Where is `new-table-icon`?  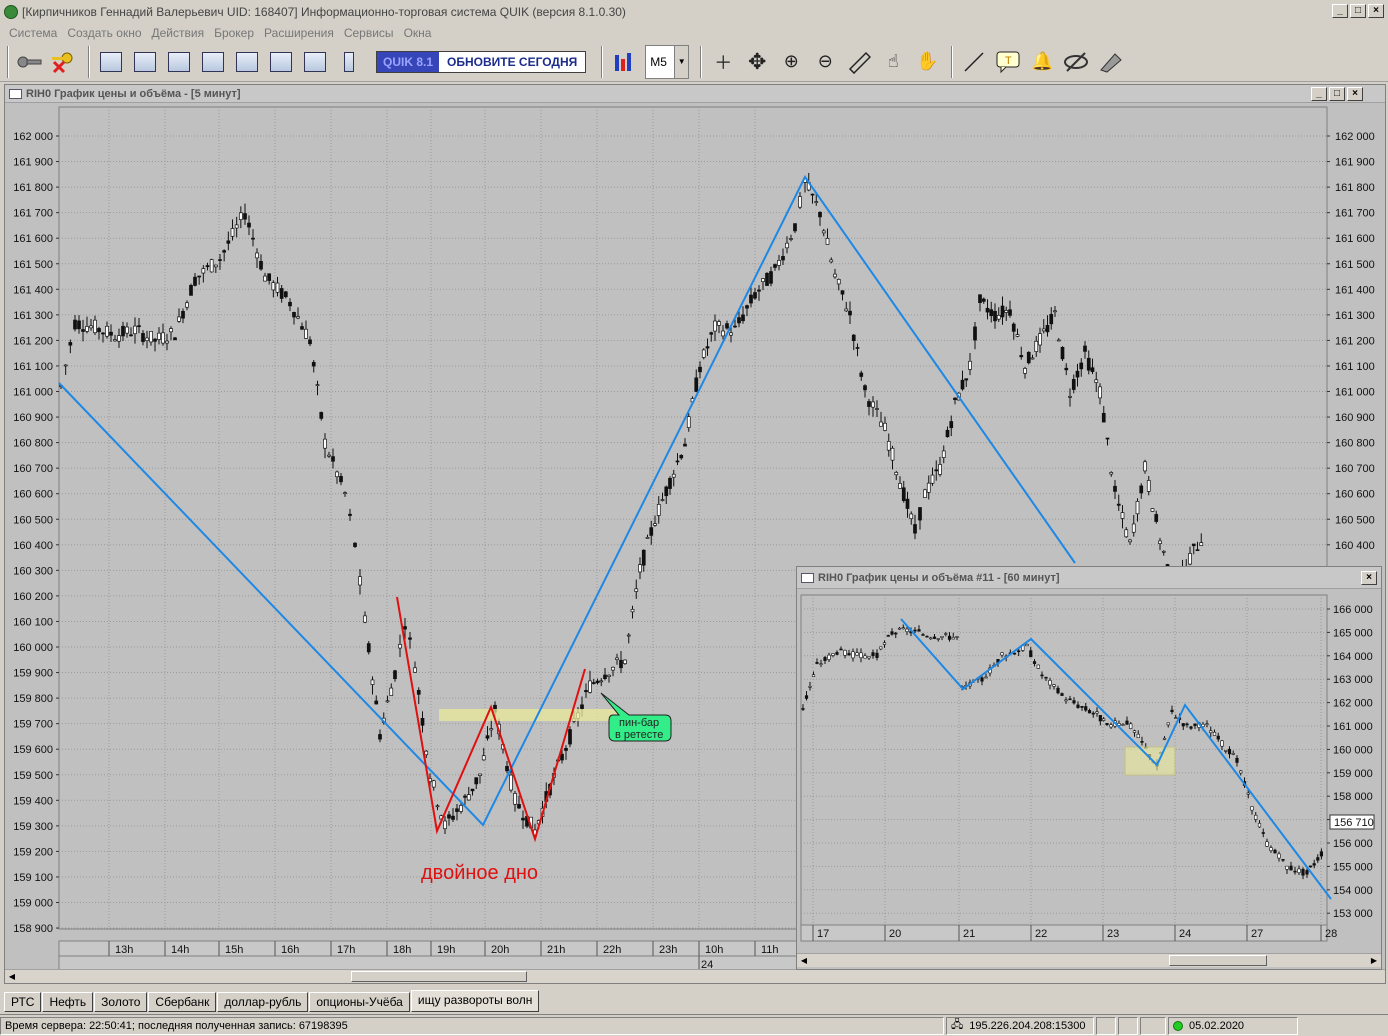 new-table-icon is located at coordinates (111, 62).